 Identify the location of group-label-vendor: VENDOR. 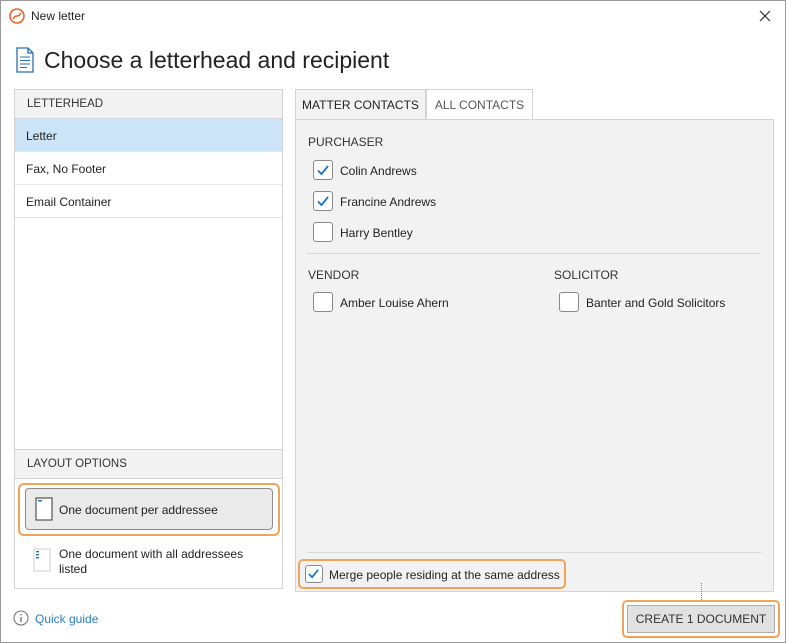
(334, 275).